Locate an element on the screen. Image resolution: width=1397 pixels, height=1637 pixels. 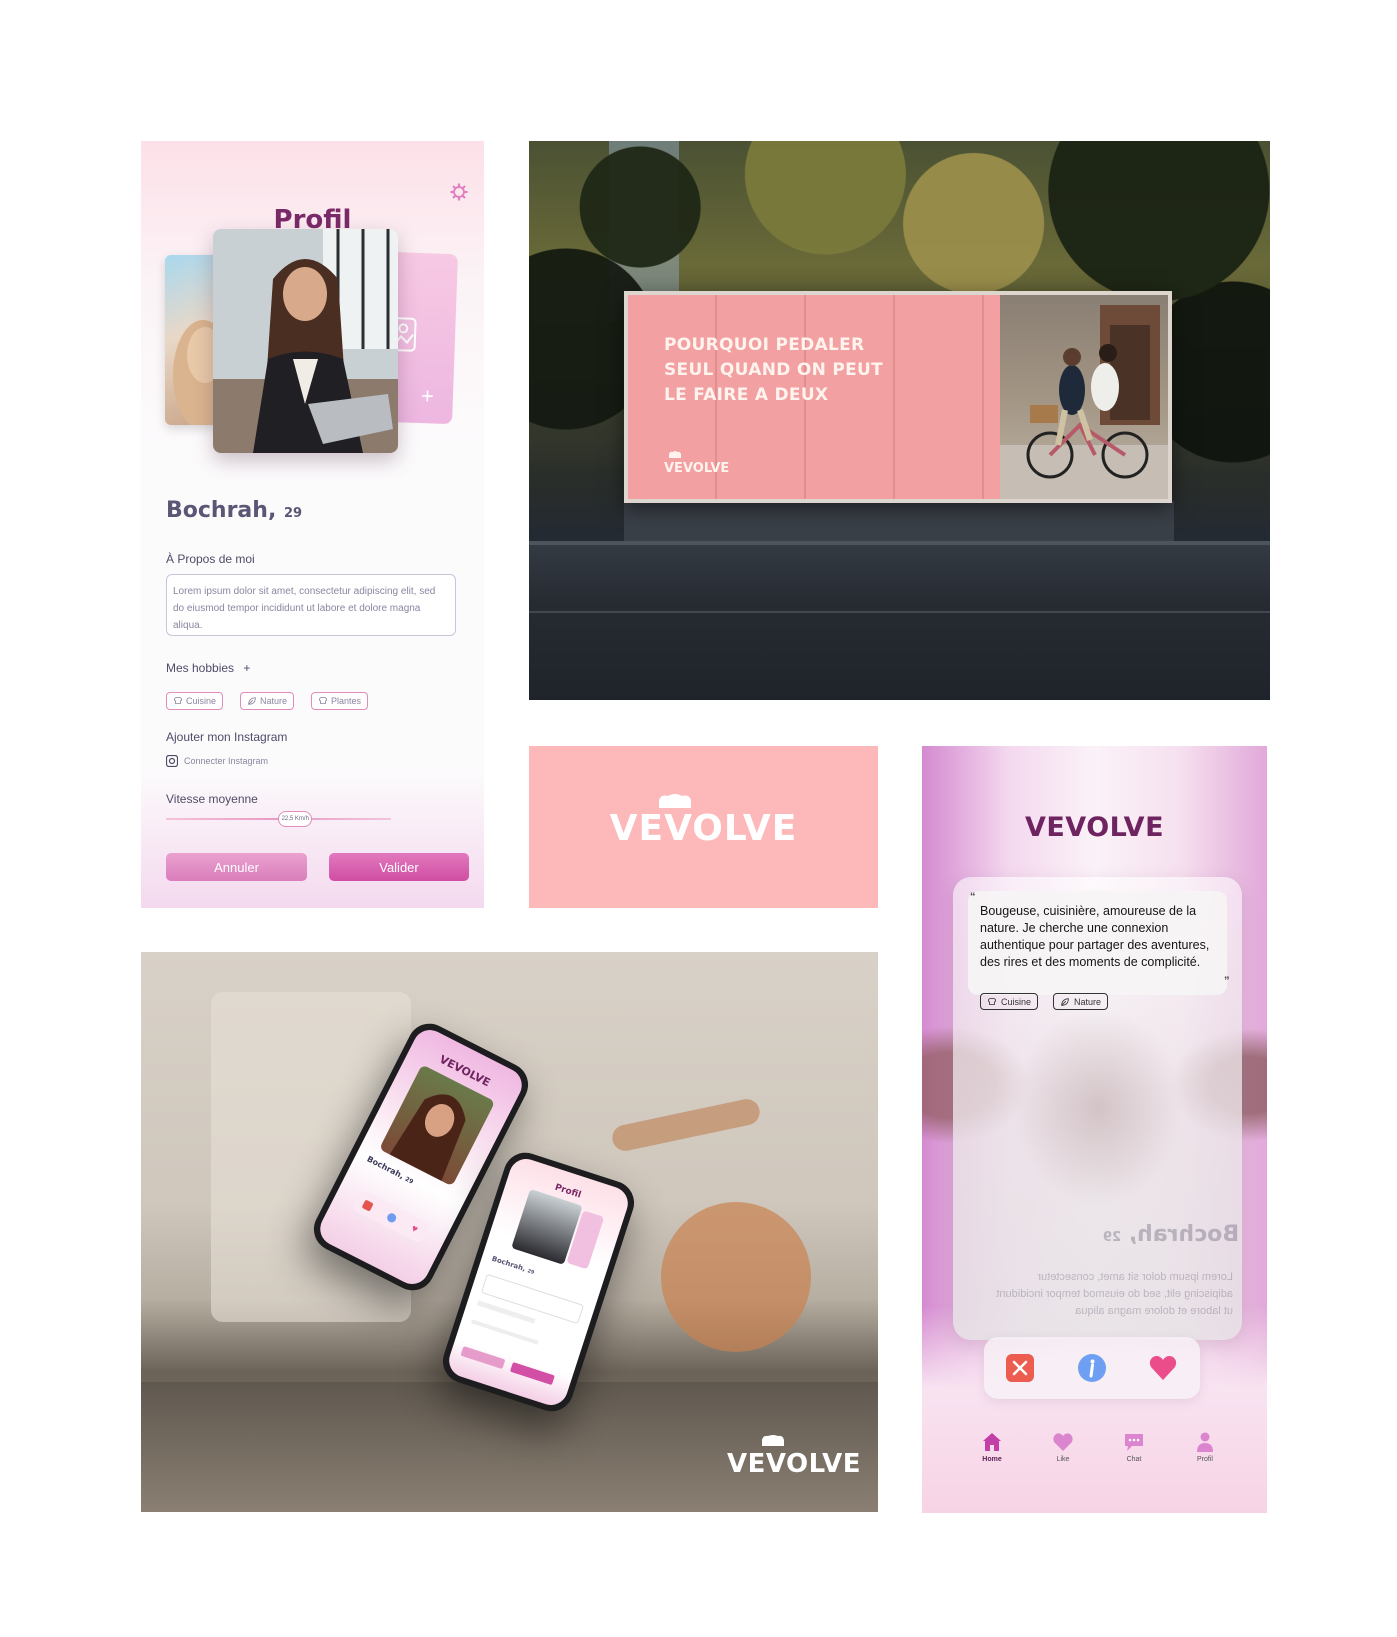
add-hobby-button: + is located at coordinates (246, 668).